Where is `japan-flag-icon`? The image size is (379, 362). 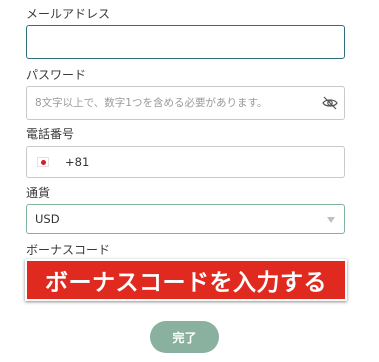 japan-flag-icon is located at coordinates (43, 162).